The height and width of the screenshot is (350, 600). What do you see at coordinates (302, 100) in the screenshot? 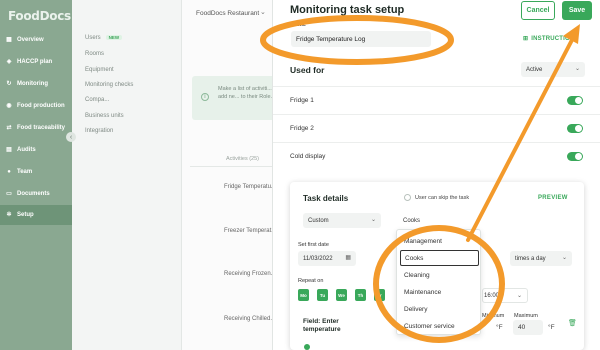
I see `unit-name: Fridge 1` at bounding box center [302, 100].